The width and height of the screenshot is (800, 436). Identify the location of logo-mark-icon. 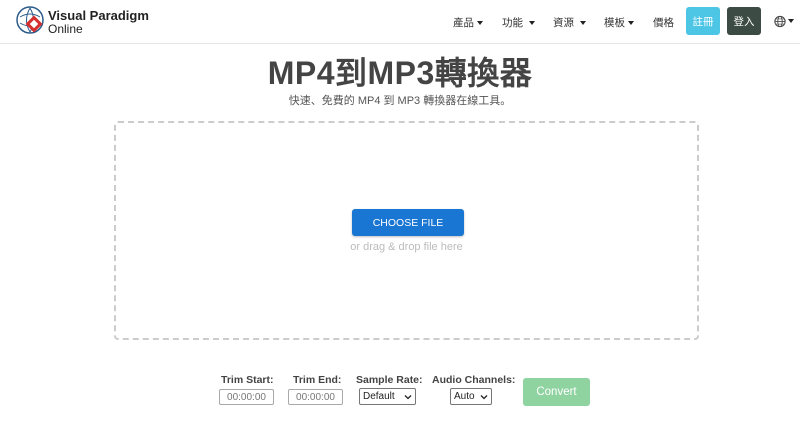
(30, 20).